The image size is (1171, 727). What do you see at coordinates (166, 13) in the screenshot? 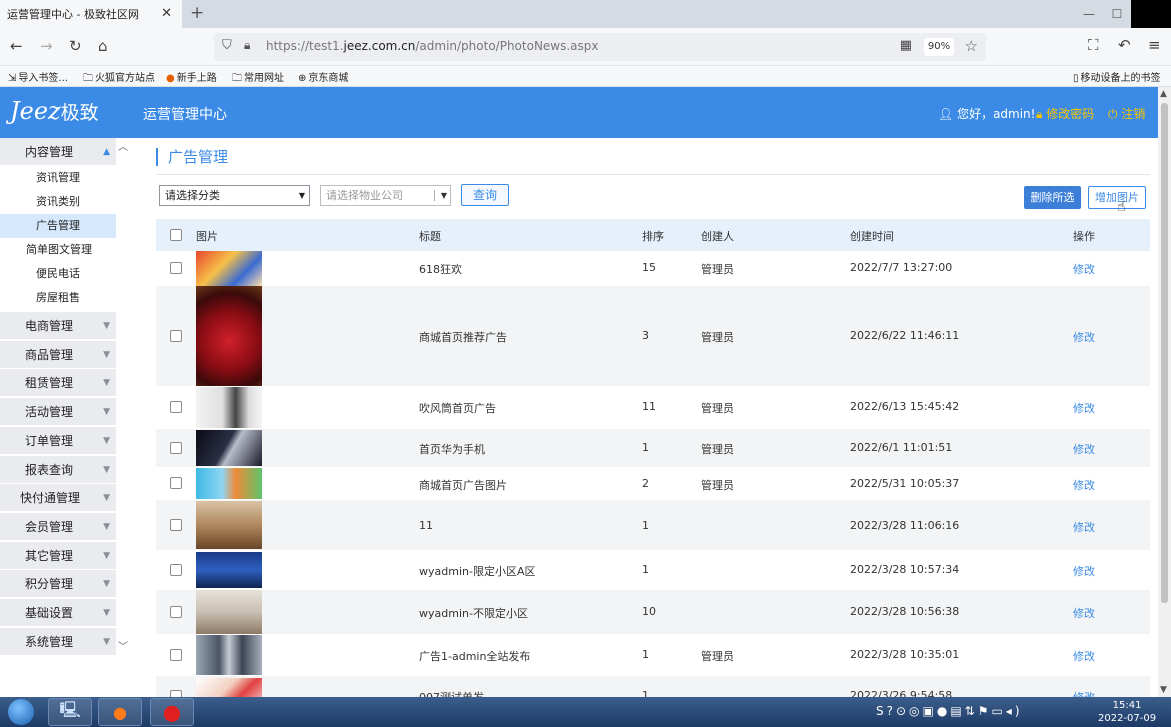
I see `close-tab-icon: ✕` at bounding box center [166, 13].